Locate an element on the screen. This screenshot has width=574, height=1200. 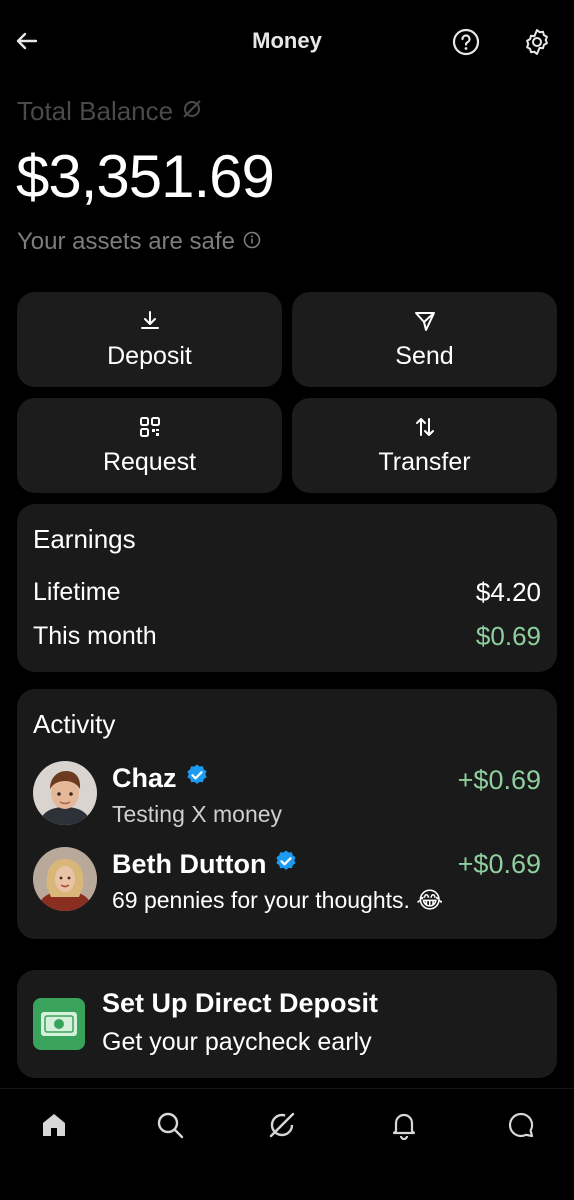
balance-amount: $3,351.69 is located at coordinates (145, 176).